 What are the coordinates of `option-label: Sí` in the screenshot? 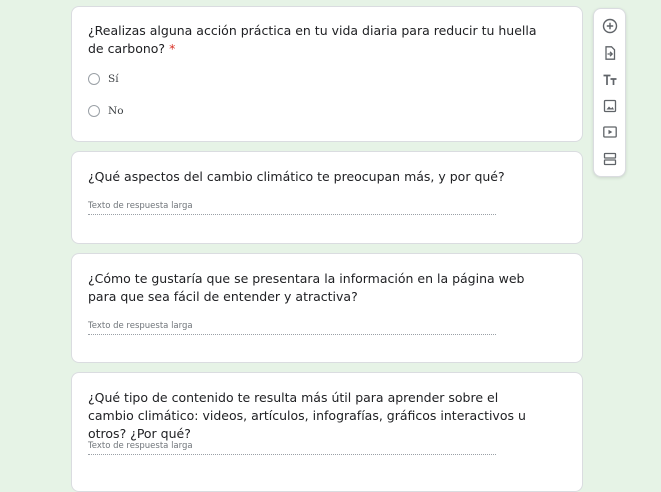 It's located at (113, 79).